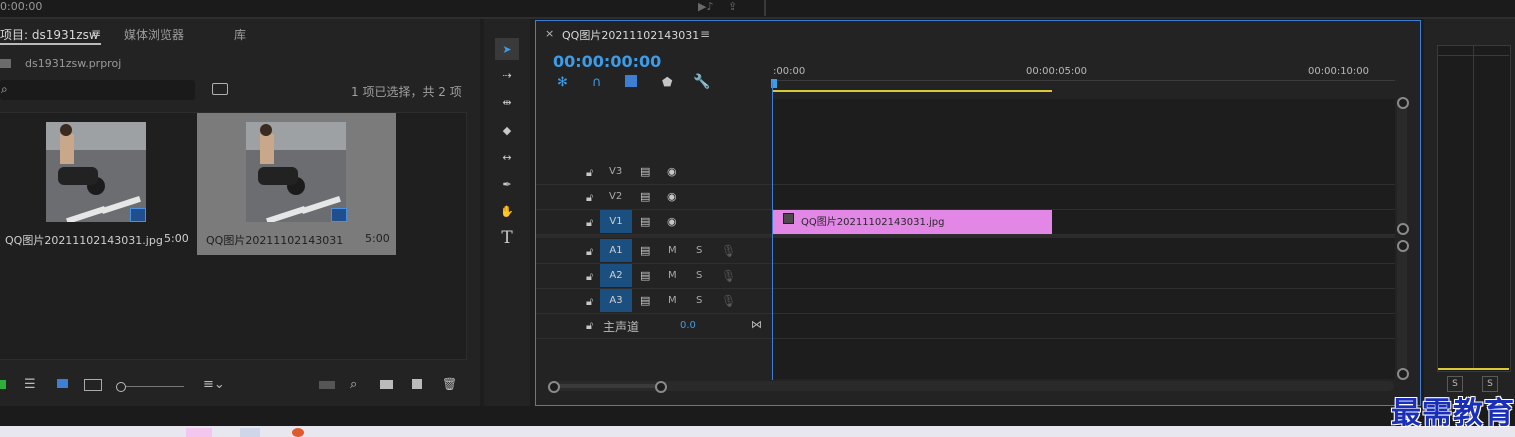 This screenshot has width=1515, height=437. Describe the element at coordinates (705, 6) in the screenshot. I see `audio-icon: ▶♪` at that location.